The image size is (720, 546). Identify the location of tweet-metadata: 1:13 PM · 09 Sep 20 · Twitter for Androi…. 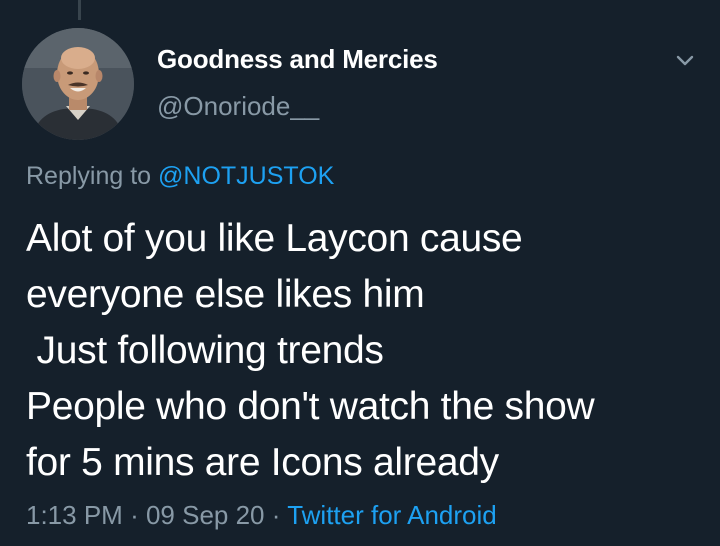
(261, 515).